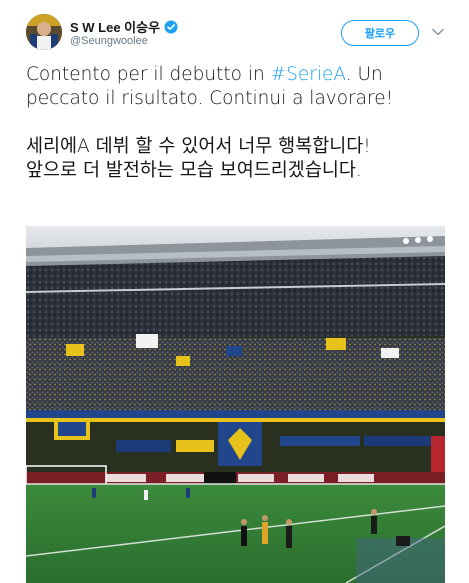 This screenshot has height=583, width=469. What do you see at coordinates (308, 74) in the screenshot?
I see `hashtag-link: #SerieA` at bounding box center [308, 74].